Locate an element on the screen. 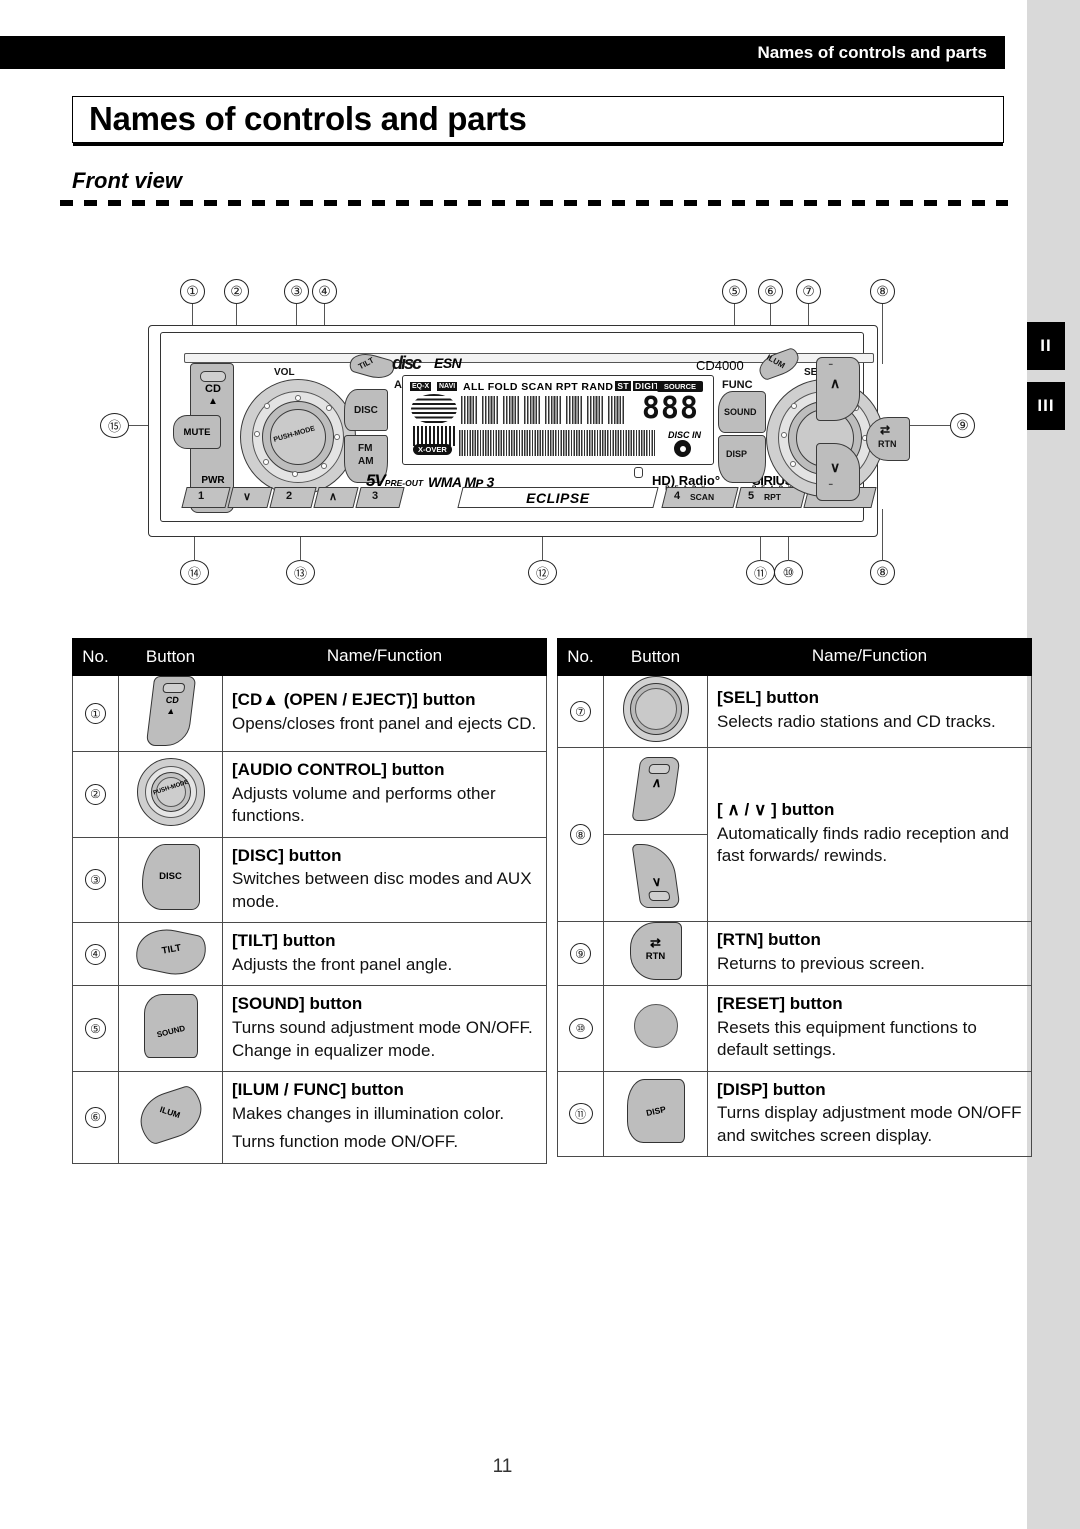 The image size is (1080, 1529). col-button-left: Button is located at coordinates (170, 657).